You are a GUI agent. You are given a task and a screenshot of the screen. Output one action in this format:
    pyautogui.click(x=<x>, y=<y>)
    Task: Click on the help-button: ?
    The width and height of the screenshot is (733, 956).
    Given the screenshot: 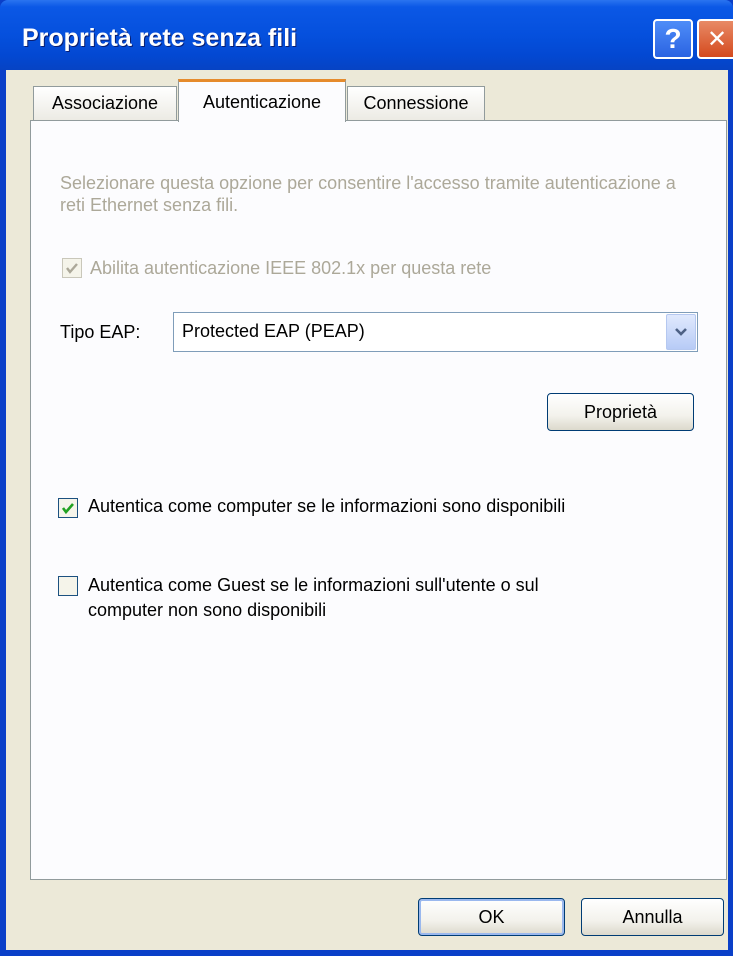 What is the action you would take?
    pyautogui.click(x=673, y=39)
    